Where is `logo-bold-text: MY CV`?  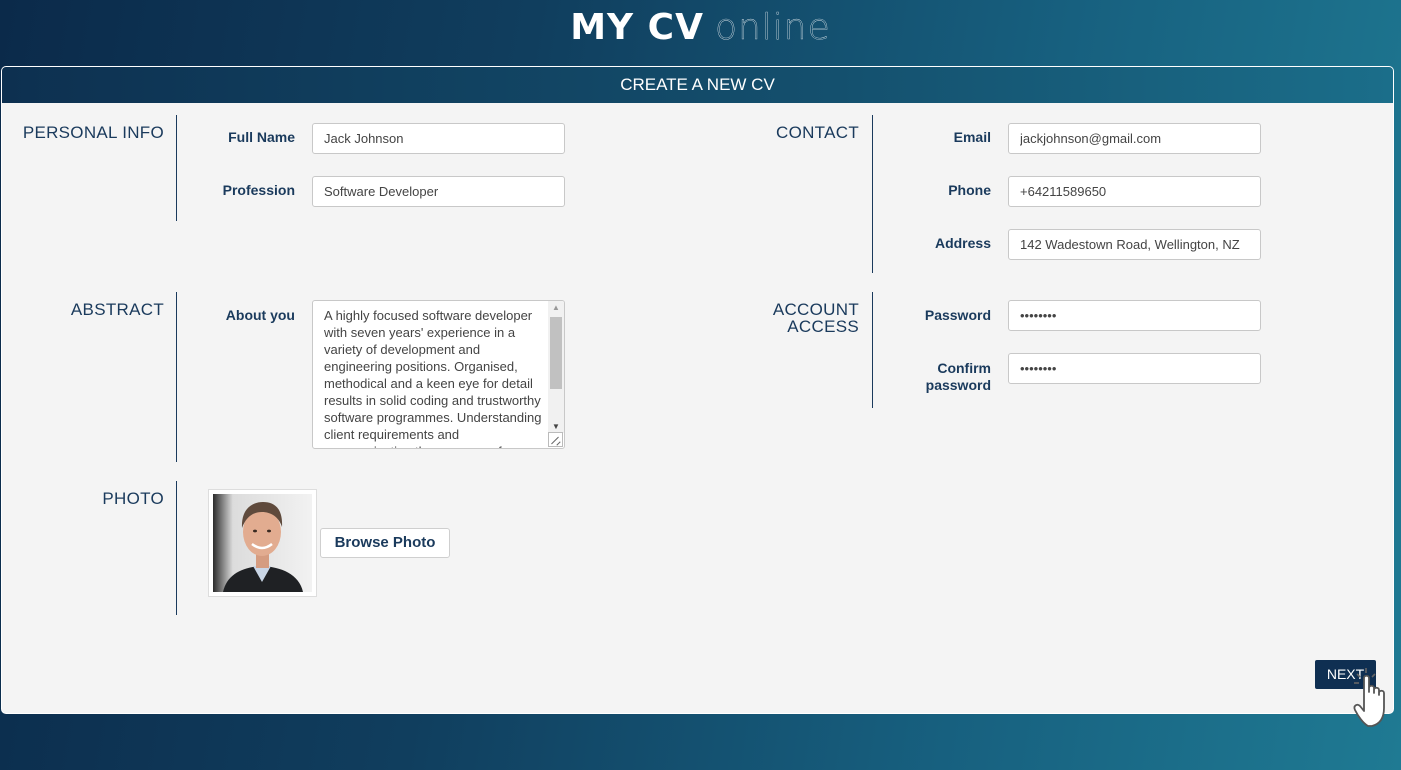
logo-bold-text: MY CV is located at coordinates (637, 27).